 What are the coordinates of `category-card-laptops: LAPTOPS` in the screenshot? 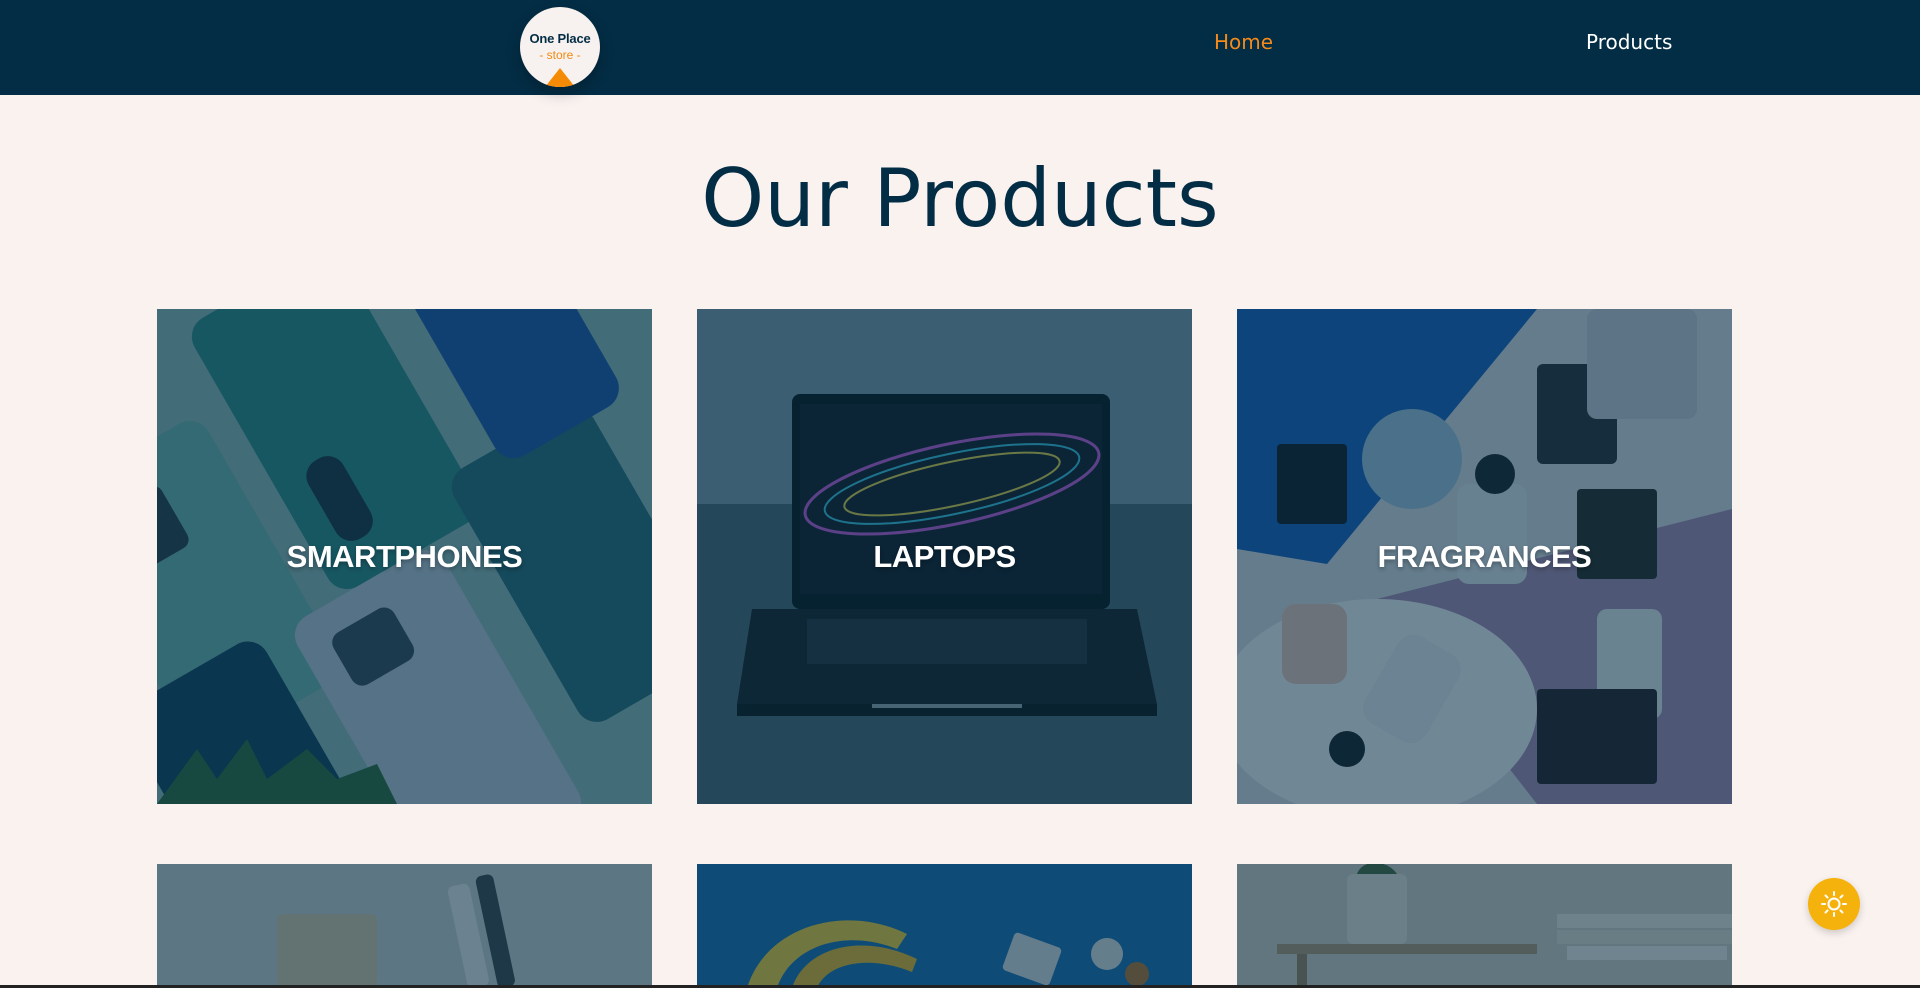 It's located at (944, 556).